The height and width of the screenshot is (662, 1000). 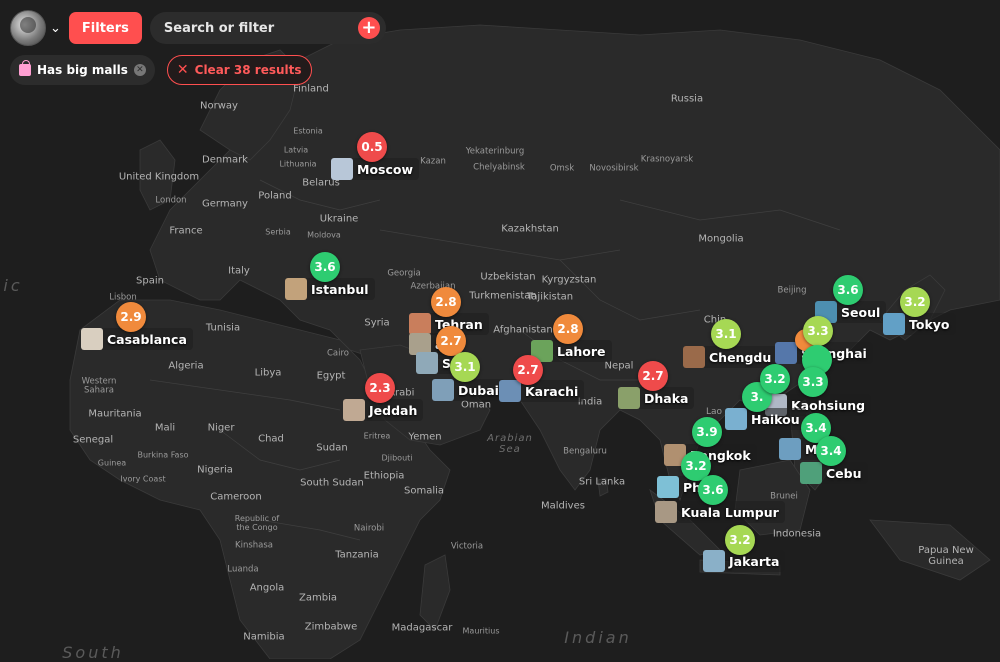 I want to click on score-badge: 2.9, so click(x=131, y=317).